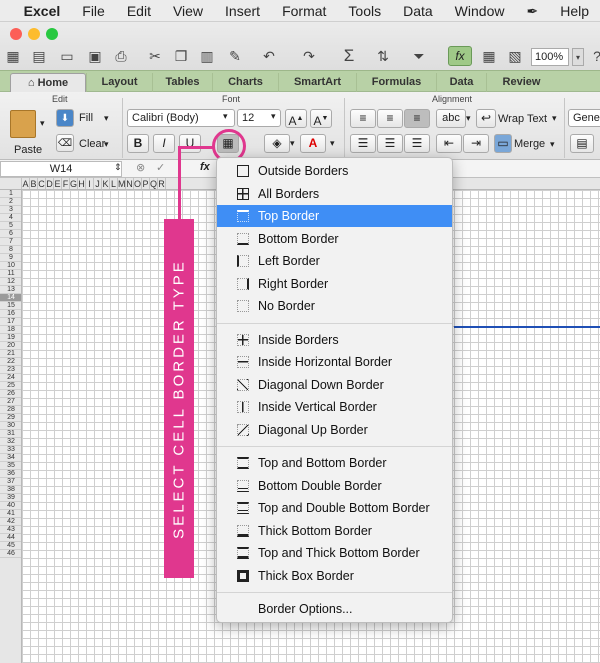 The image size is (600, 663). Describe the element at coordinates (160, 167) in the screenshot. I see `confirm-formula-icon: ✓` at that location.